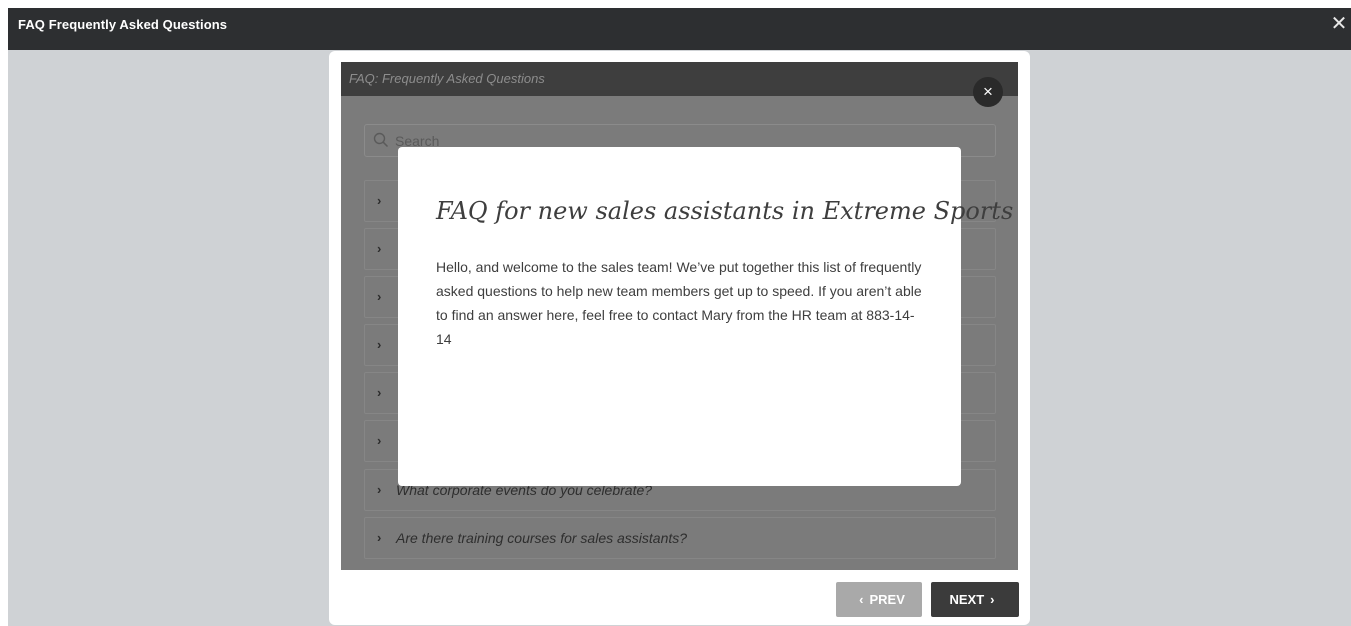 This screenshot has height=626, width=1351. What do you see at coordinates (679, 79) in the screenshot?
I see `slide-header: FAQ: Frequently Asked Questions` at bounding box center [679, 79].